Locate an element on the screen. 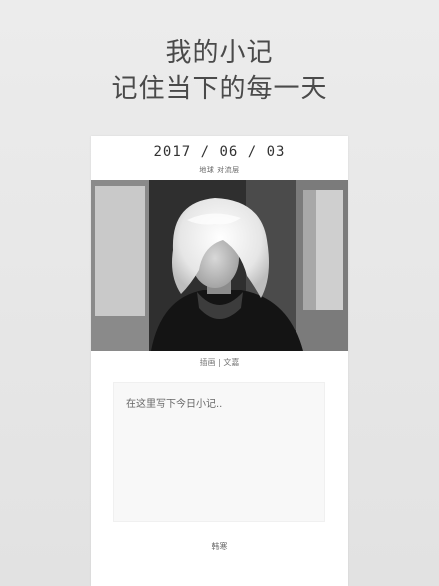 The width and height of the screenshot is (439, 586). illustration-credit: 插画 | 文嘉 is located at coordinates (219, 362).